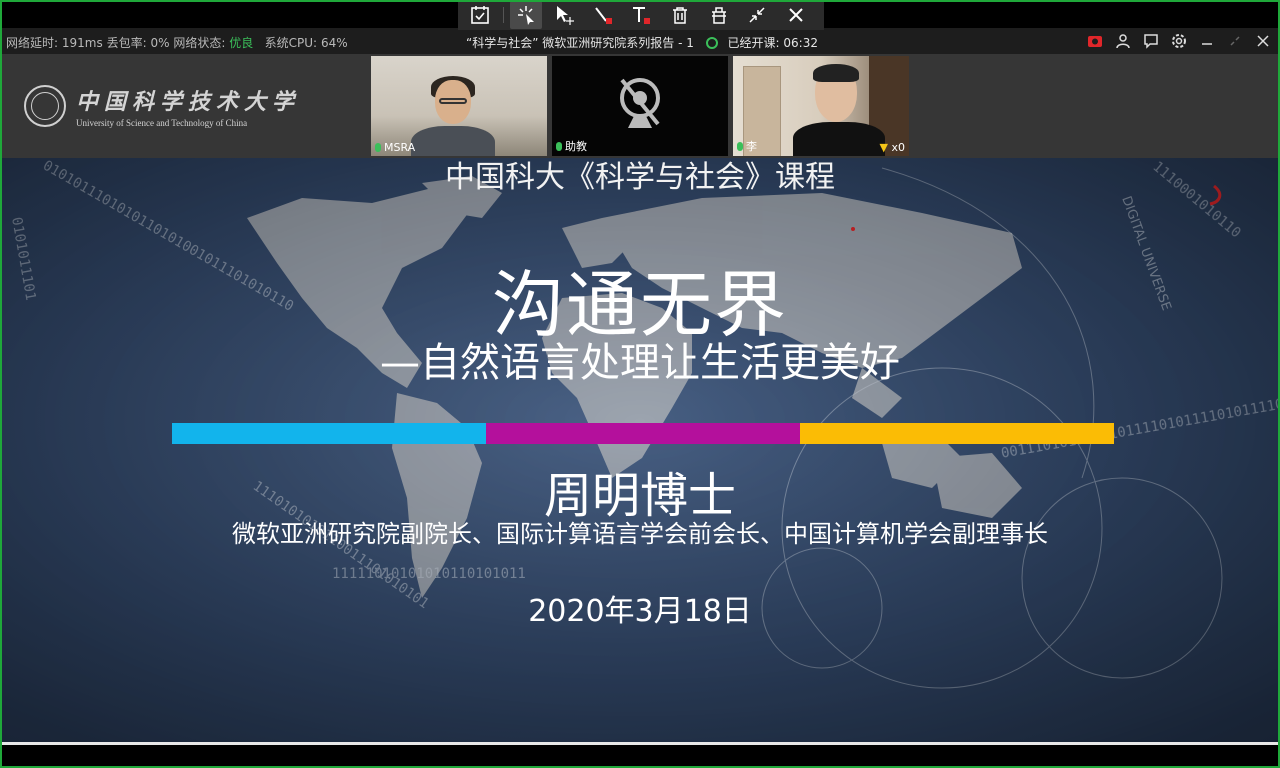  I want to click on laser-pointer-icon, so click(526, 15).